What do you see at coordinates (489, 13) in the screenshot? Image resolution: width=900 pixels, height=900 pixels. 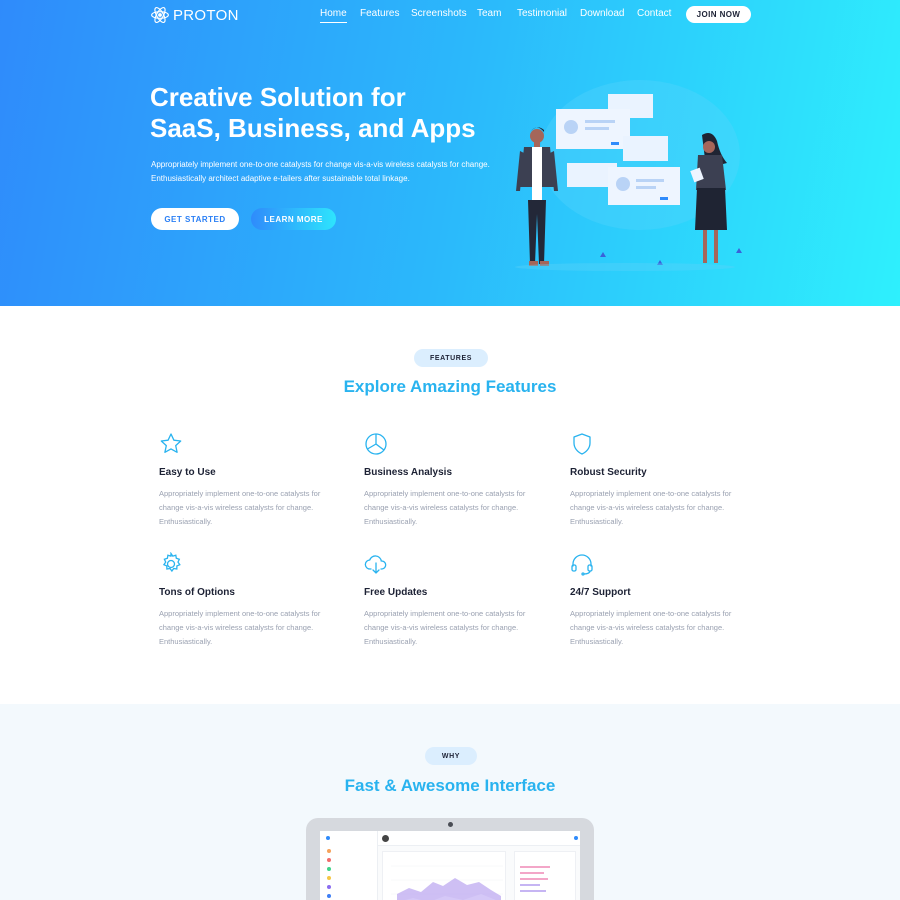 I see `nav-item-team: Team` at bounding box center [489, 13].